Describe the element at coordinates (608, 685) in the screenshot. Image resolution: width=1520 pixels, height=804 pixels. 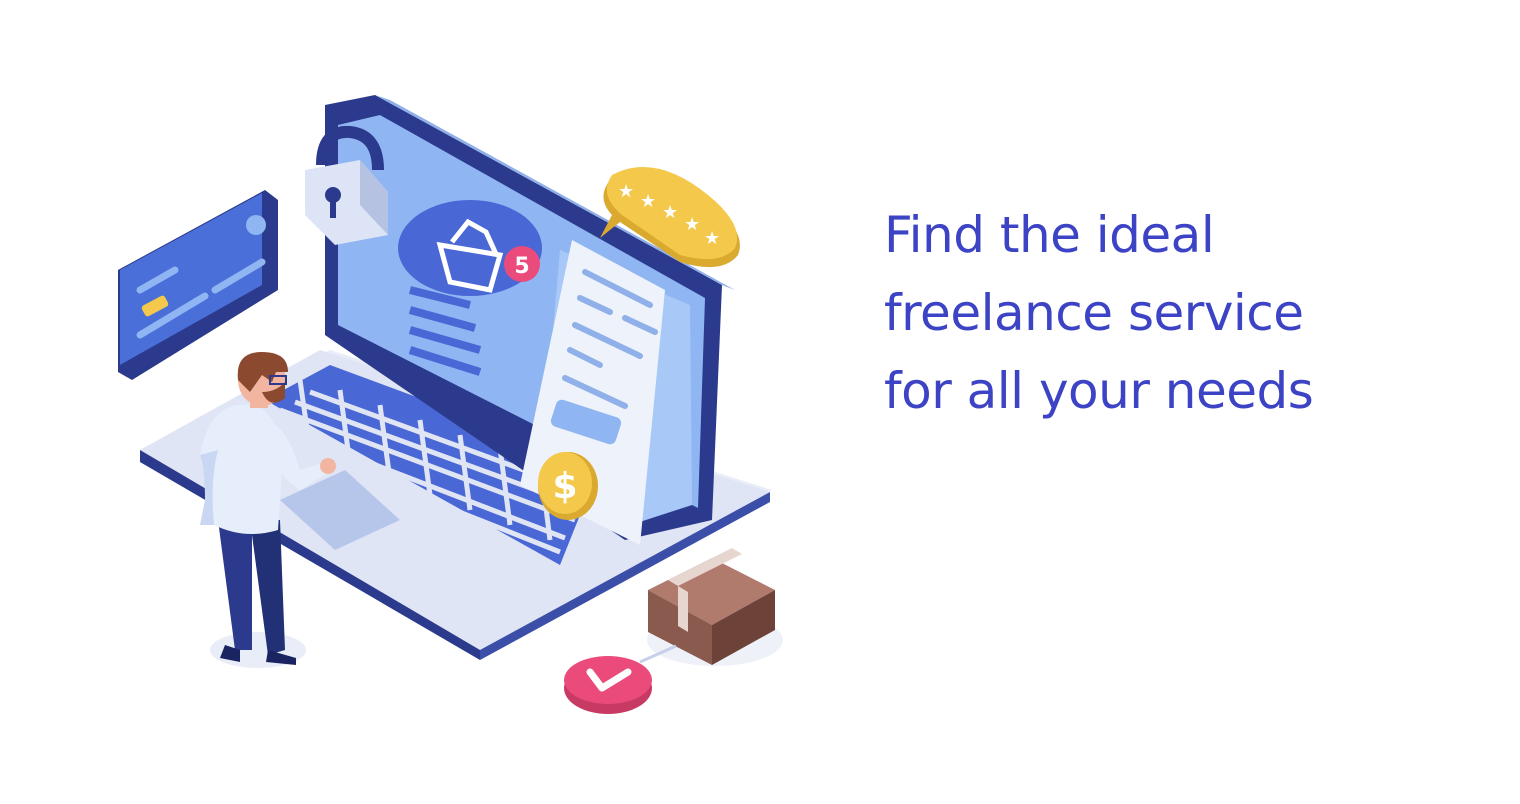
I see `checkmark-icon` at that location.